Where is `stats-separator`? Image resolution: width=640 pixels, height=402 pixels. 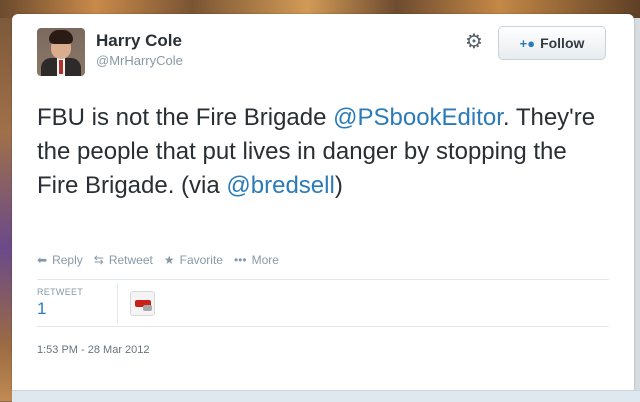 stats-separator is located at coordinates (117, 303).